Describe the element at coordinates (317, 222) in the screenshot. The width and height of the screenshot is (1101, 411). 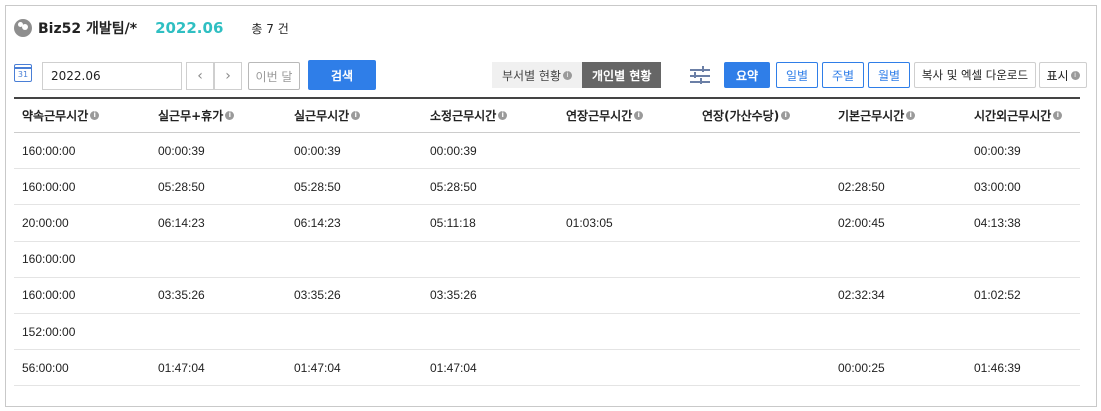
I see `table-cell: 06:14:23` at that location.